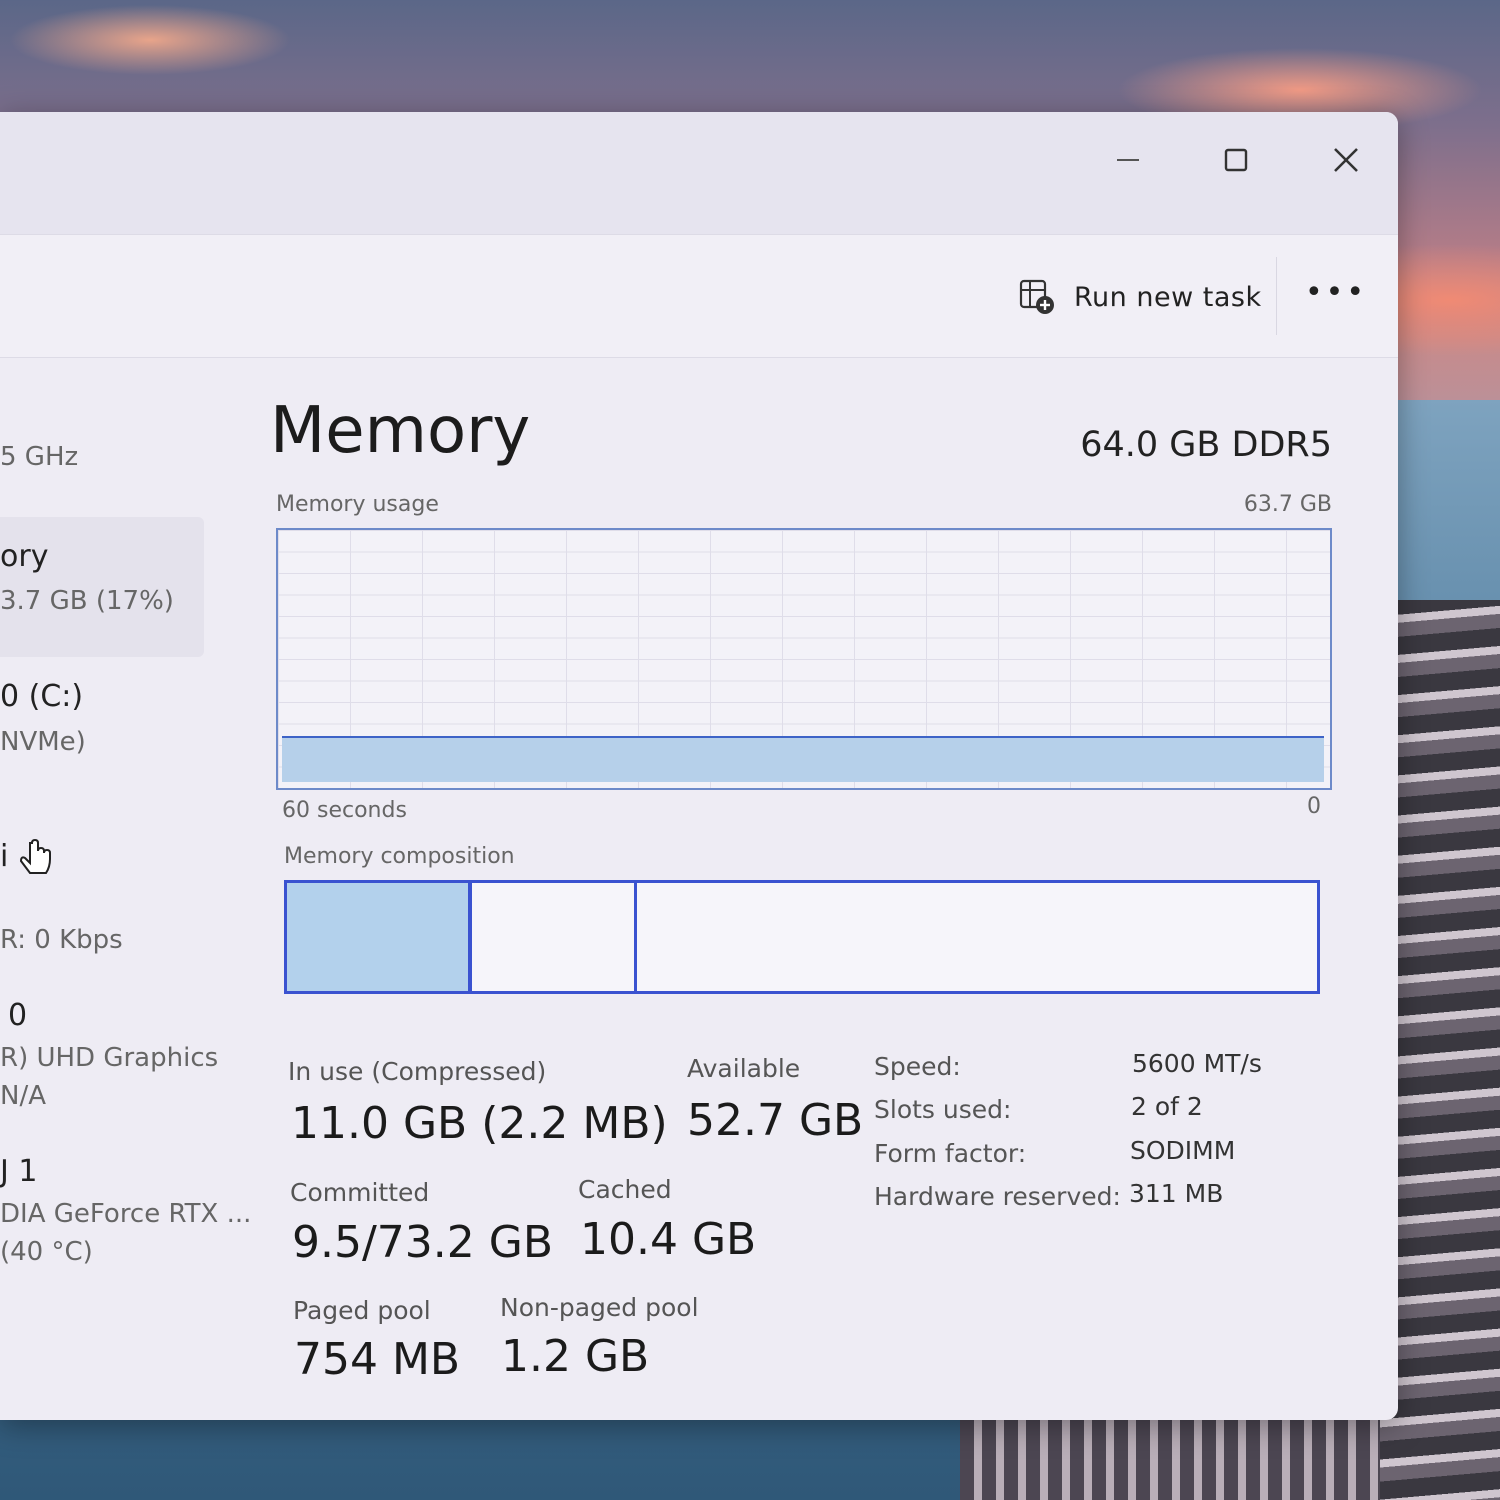 The image size is (1500, 1500). Describe the element at coordinates (1336, 297) in the screenshot. I see `more-options-button: •••` at that location.